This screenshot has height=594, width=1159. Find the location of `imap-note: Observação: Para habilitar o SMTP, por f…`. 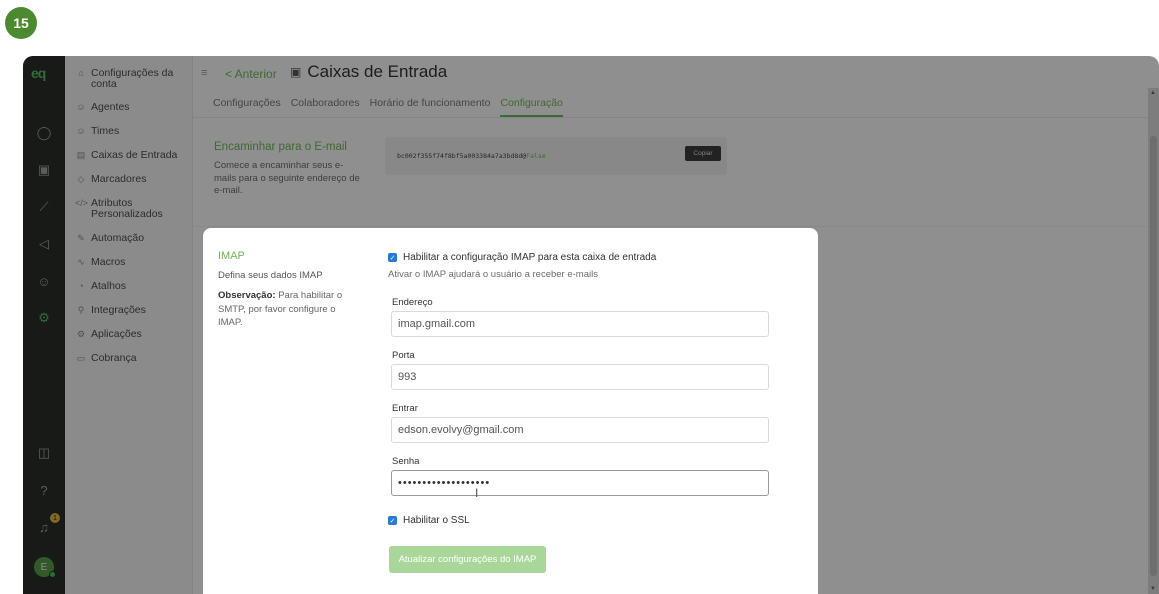

imap-note: Observação: Para habilitar o SMTP, por f… is located at coordinates (282, 309).